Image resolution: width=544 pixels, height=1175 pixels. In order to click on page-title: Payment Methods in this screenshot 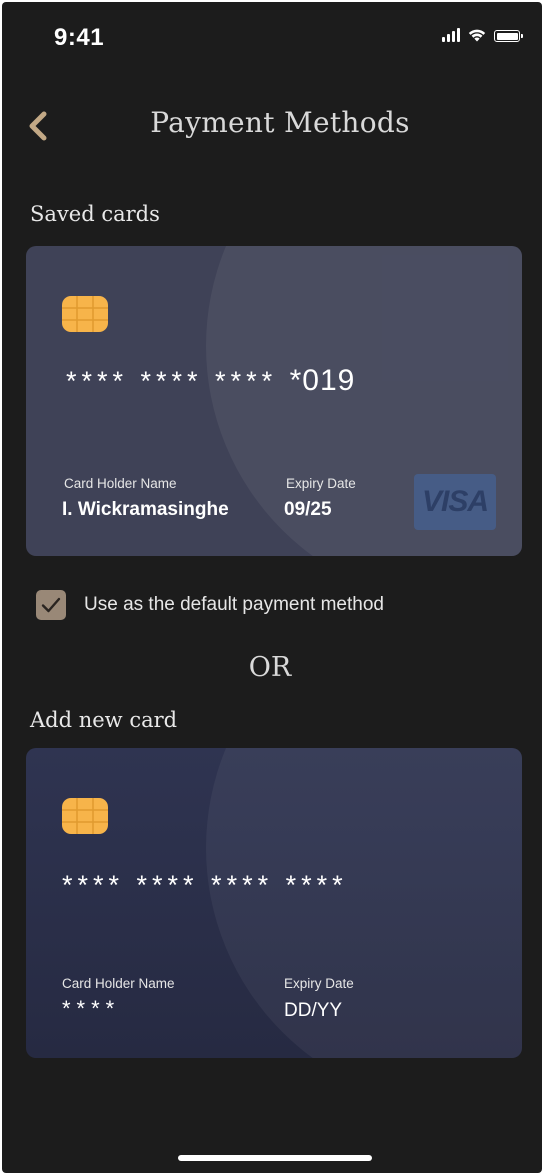, I will do `click(280, 122)`.